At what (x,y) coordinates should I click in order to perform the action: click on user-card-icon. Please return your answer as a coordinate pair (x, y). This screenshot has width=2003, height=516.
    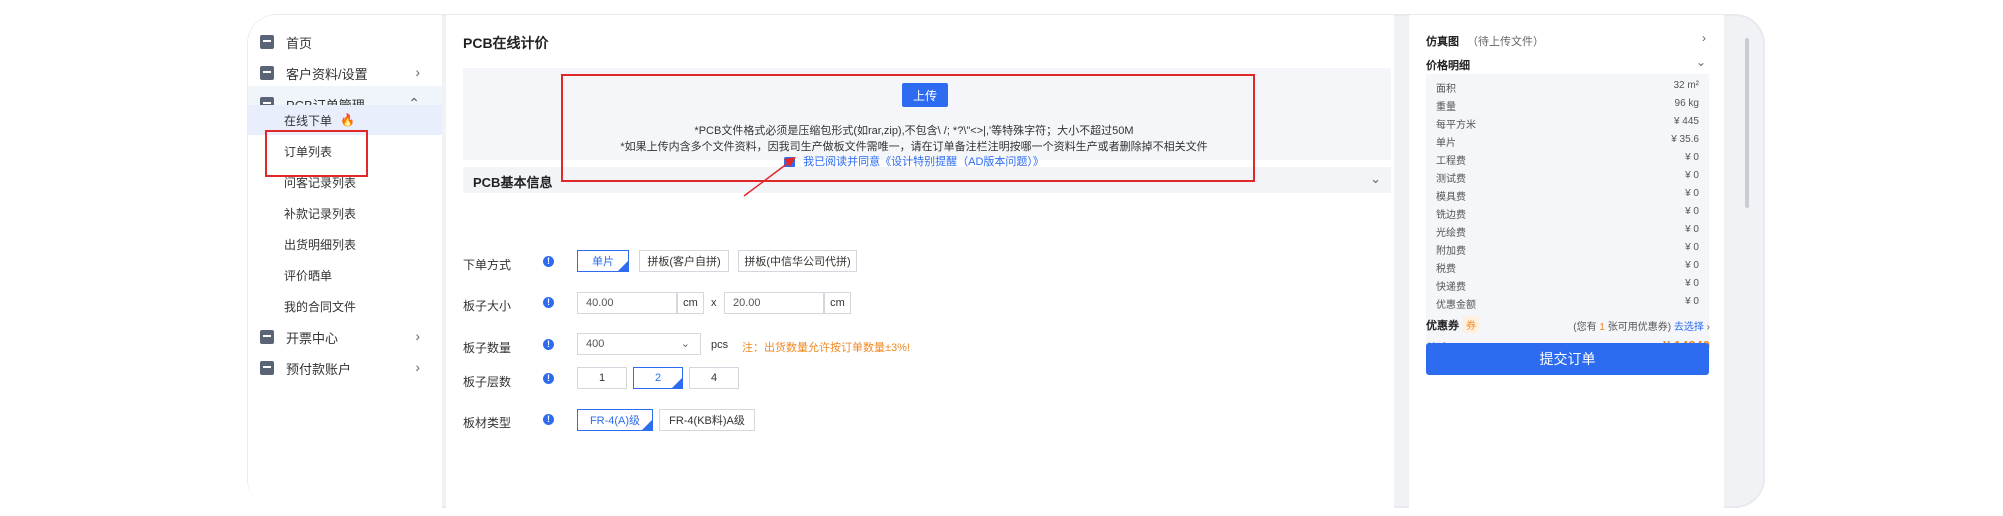
    Looking at the image, I should click on (267, 73).